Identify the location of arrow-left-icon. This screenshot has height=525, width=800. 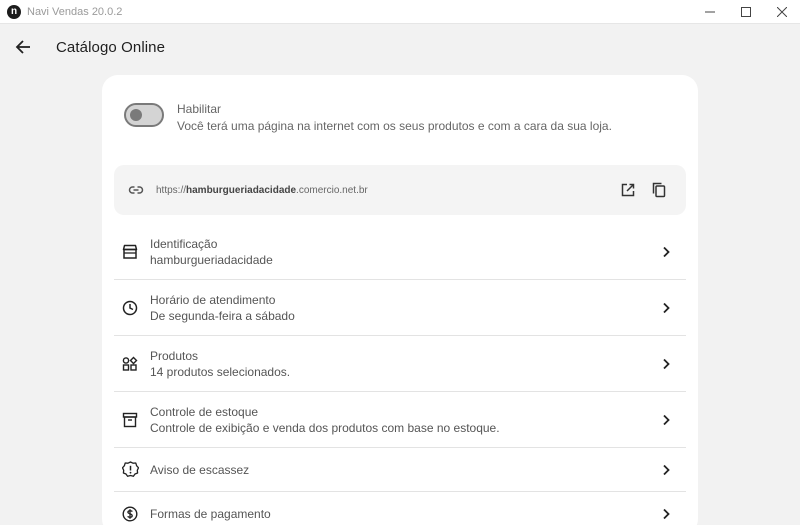
(22, 47).